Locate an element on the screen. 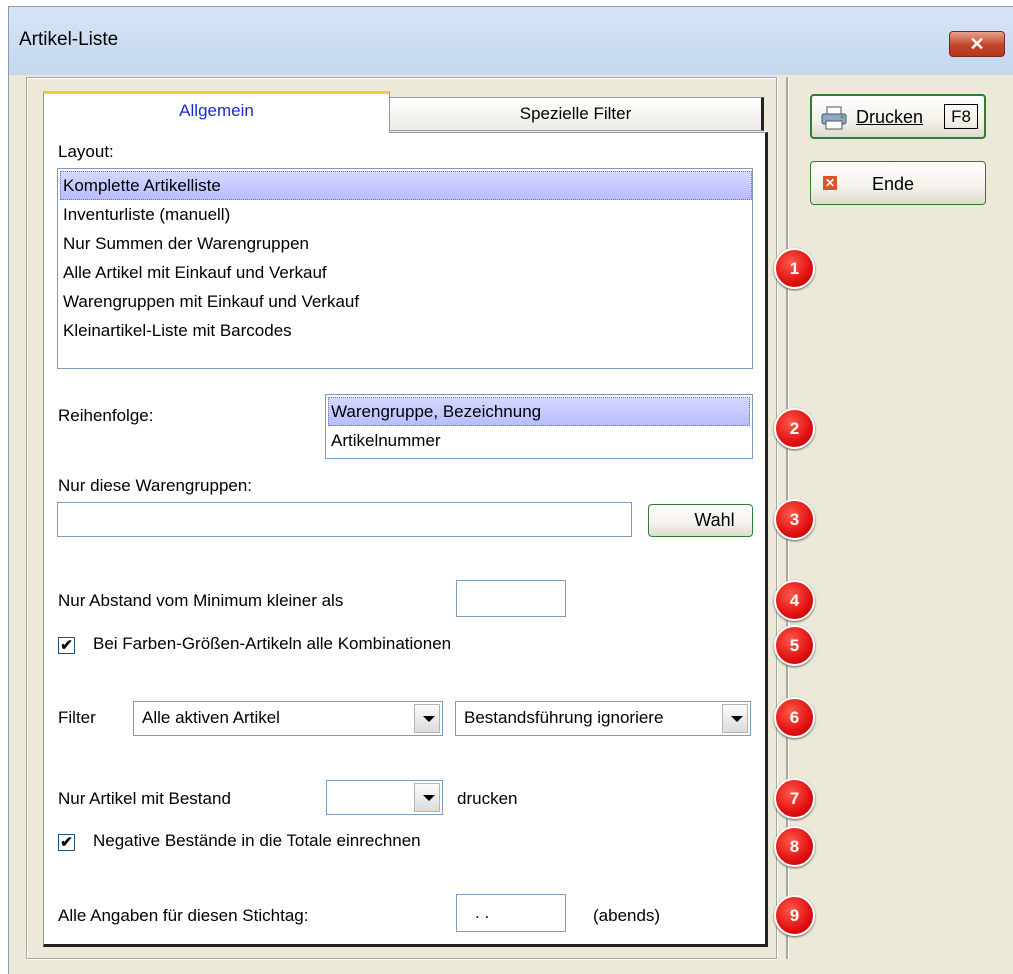 The image size is (1013, 974). filter-select-status: Alle aktiven Artikel is located at coordinates (288, 718).